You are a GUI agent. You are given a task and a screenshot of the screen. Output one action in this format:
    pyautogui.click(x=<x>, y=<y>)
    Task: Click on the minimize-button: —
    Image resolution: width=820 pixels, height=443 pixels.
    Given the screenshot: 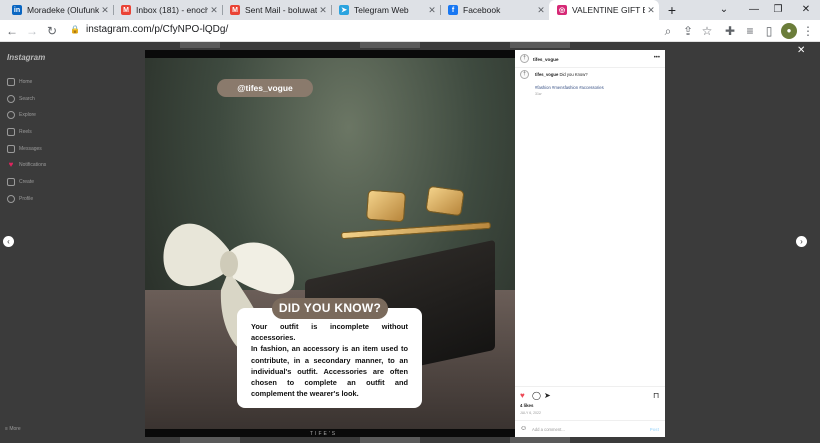 What is the action you would take?
    pyautogui.click(x=754, y=10)
    